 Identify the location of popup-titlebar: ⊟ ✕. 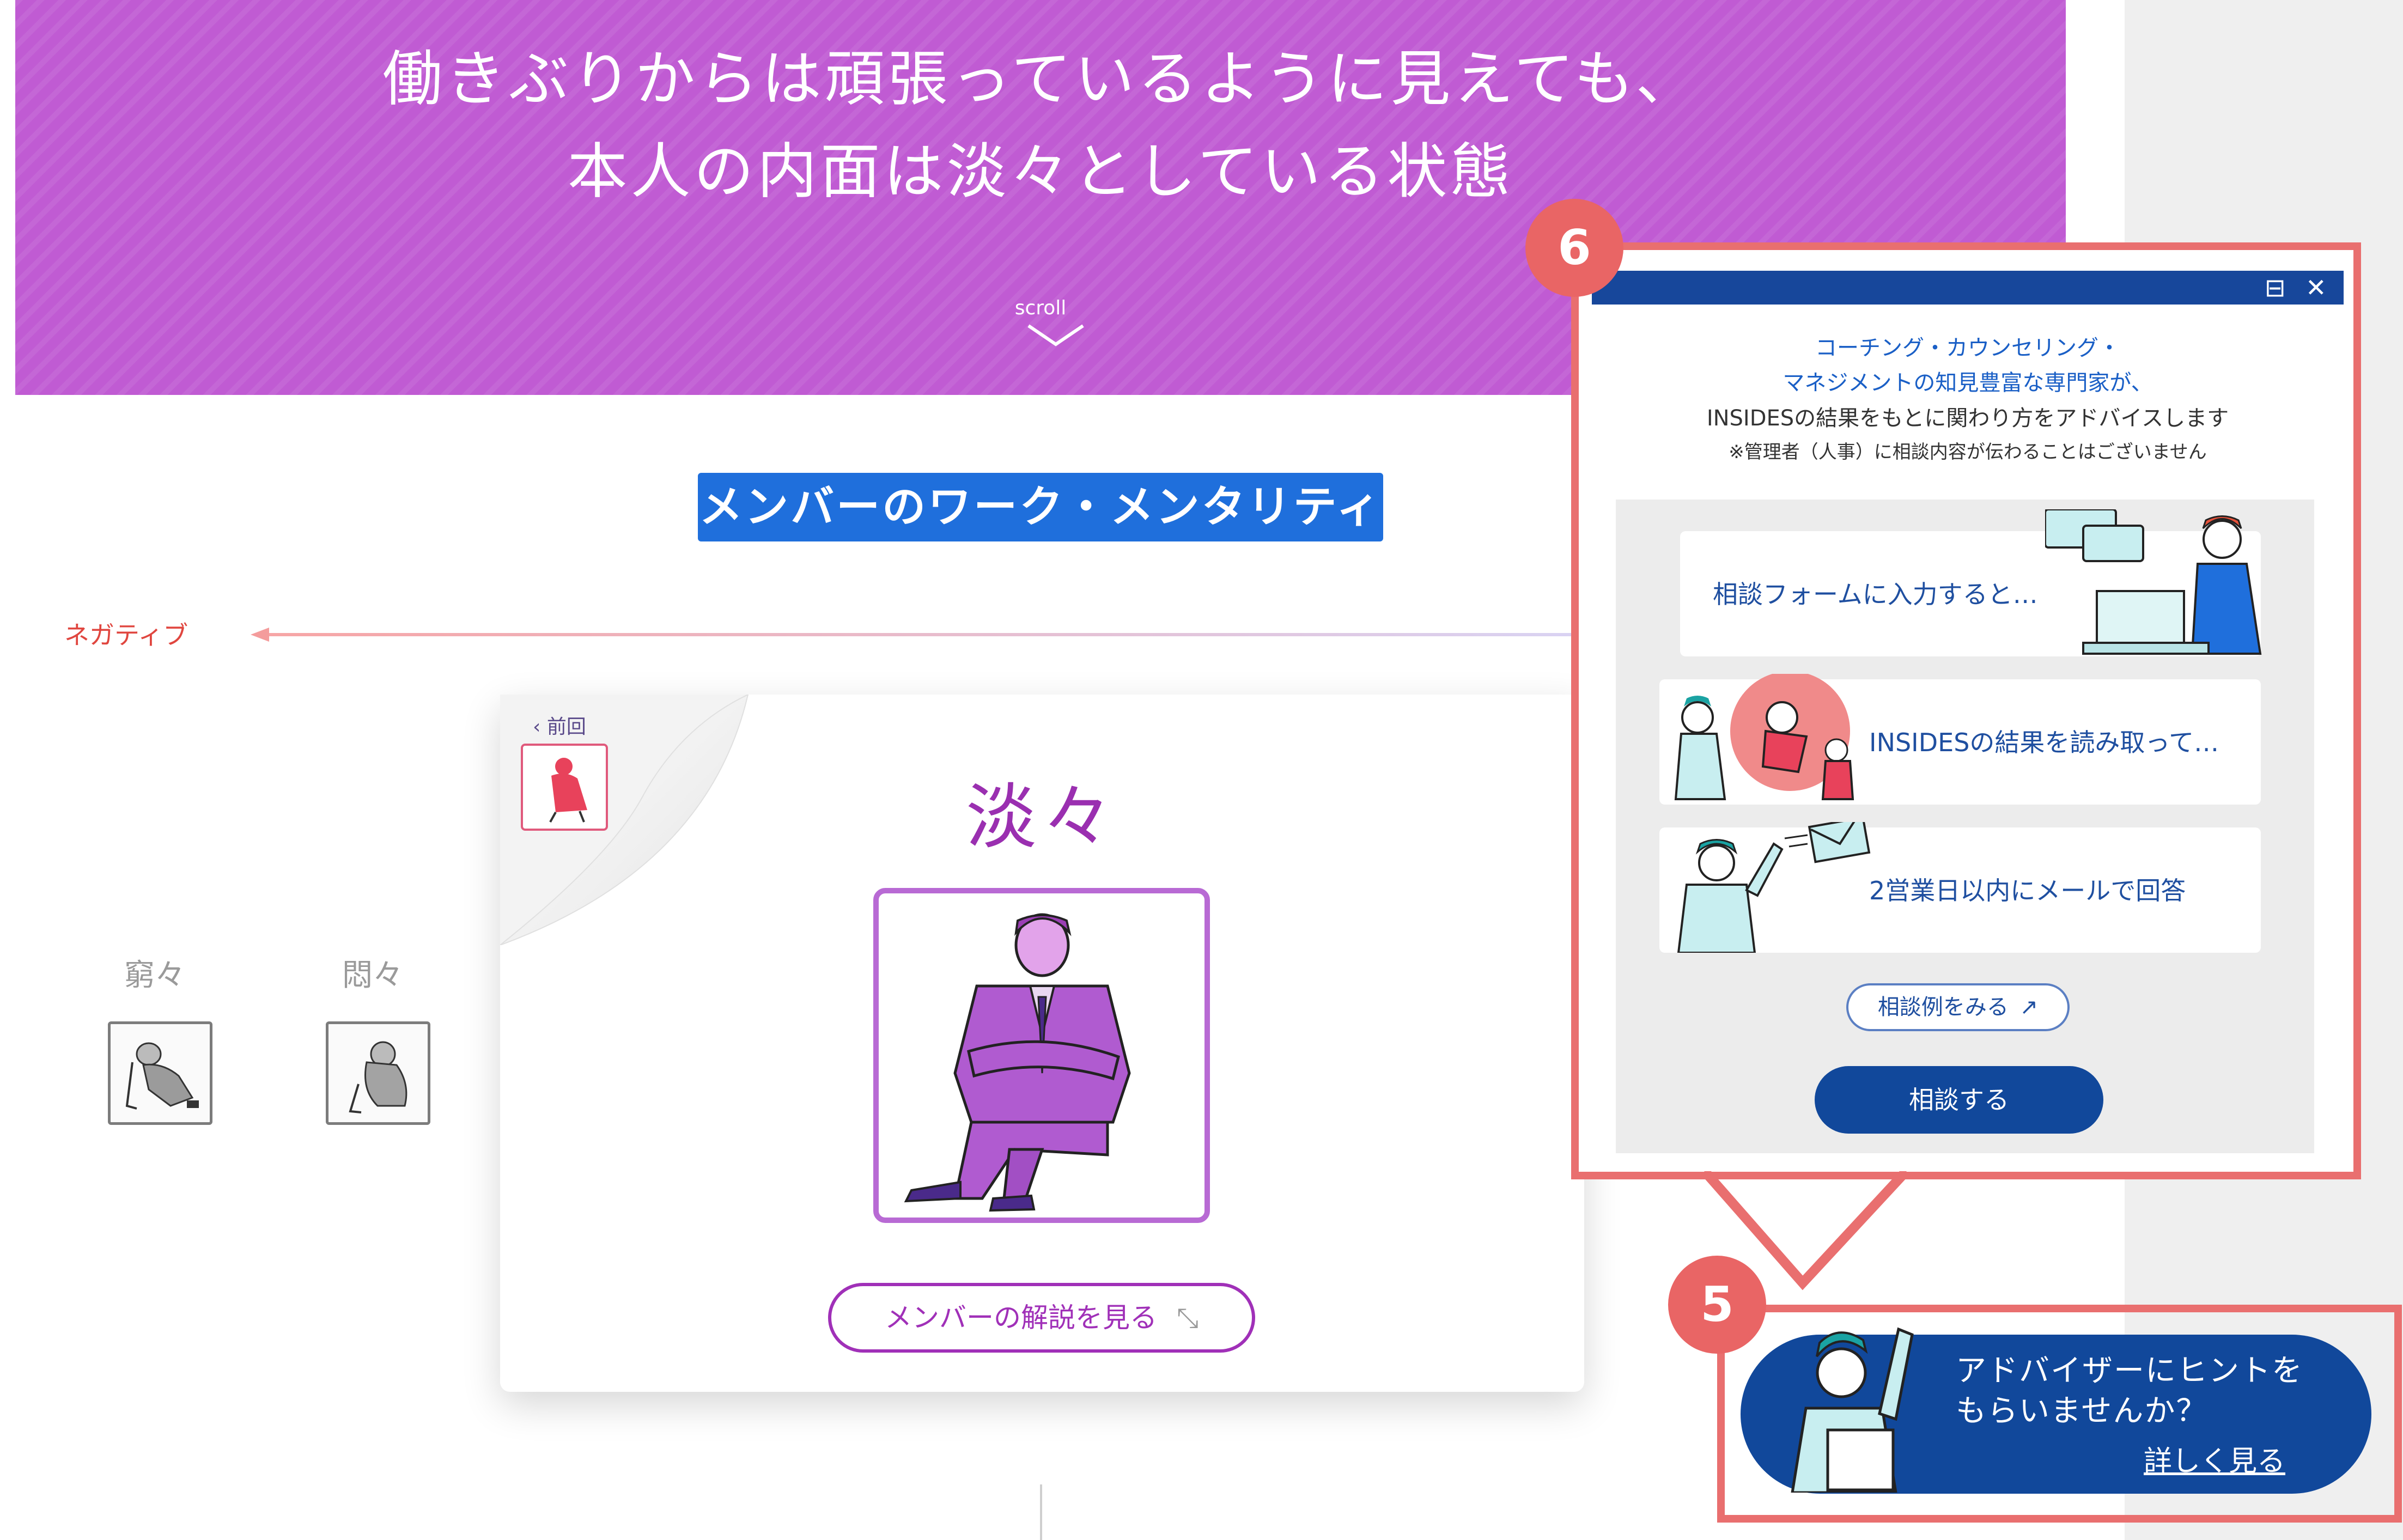
(1968, 288).